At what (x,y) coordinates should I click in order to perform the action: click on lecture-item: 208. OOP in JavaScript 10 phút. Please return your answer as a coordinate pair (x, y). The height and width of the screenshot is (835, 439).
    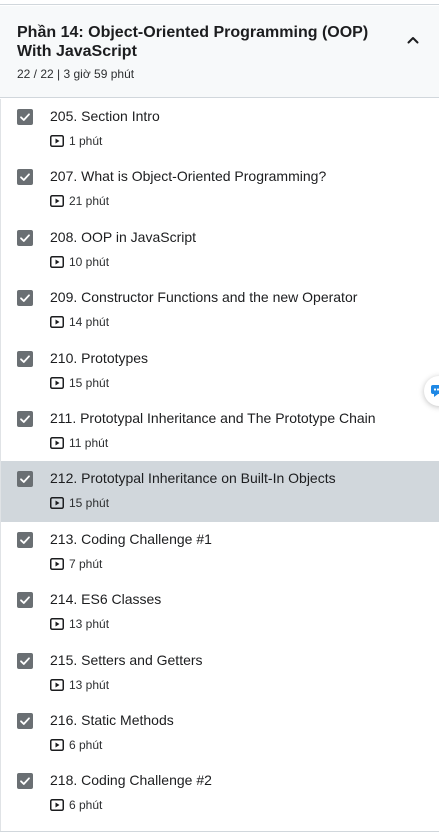
    Looking at the image, I should click on (220, 250).